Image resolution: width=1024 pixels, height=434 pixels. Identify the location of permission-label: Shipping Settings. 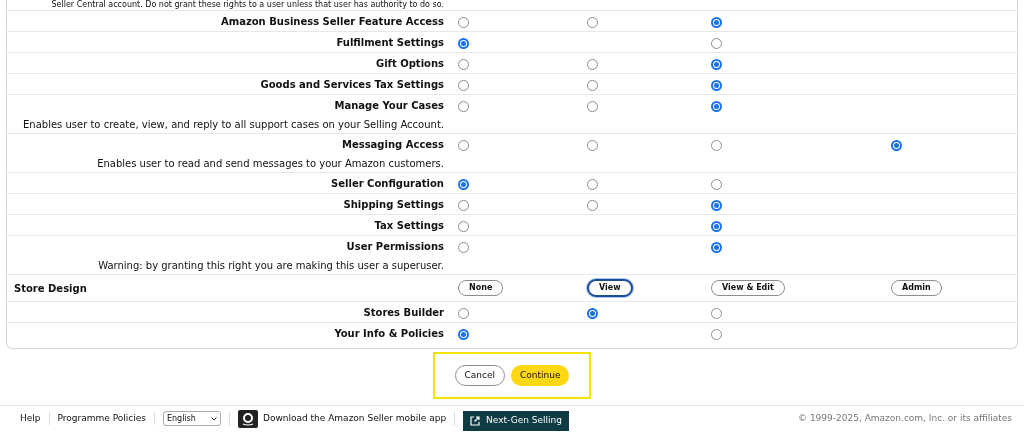
(393, 204).